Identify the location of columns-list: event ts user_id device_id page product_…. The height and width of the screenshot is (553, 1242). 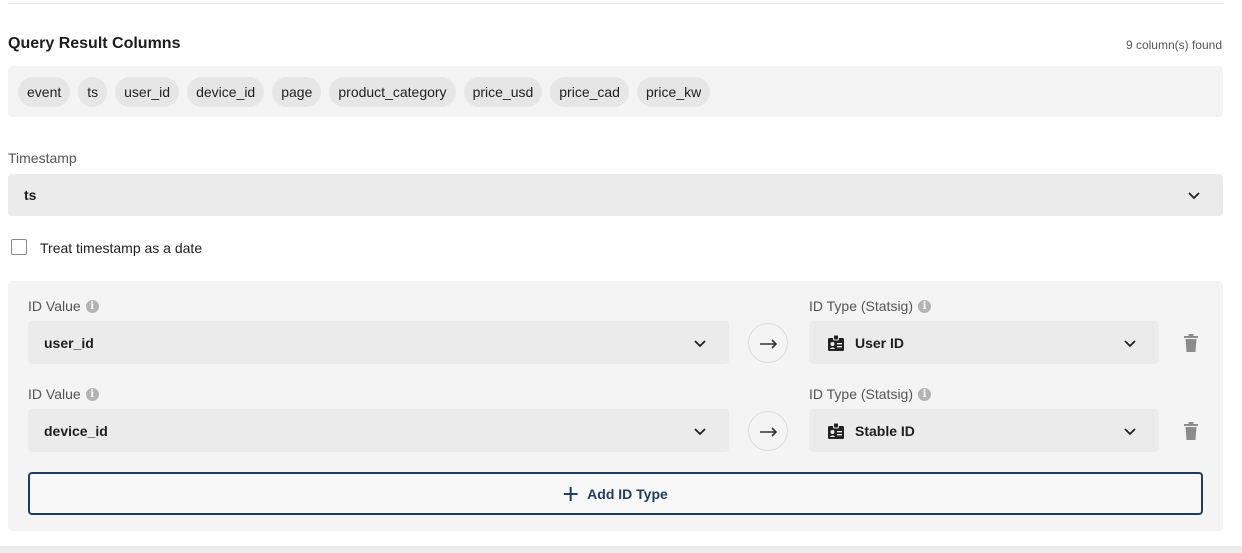
(615, 91).